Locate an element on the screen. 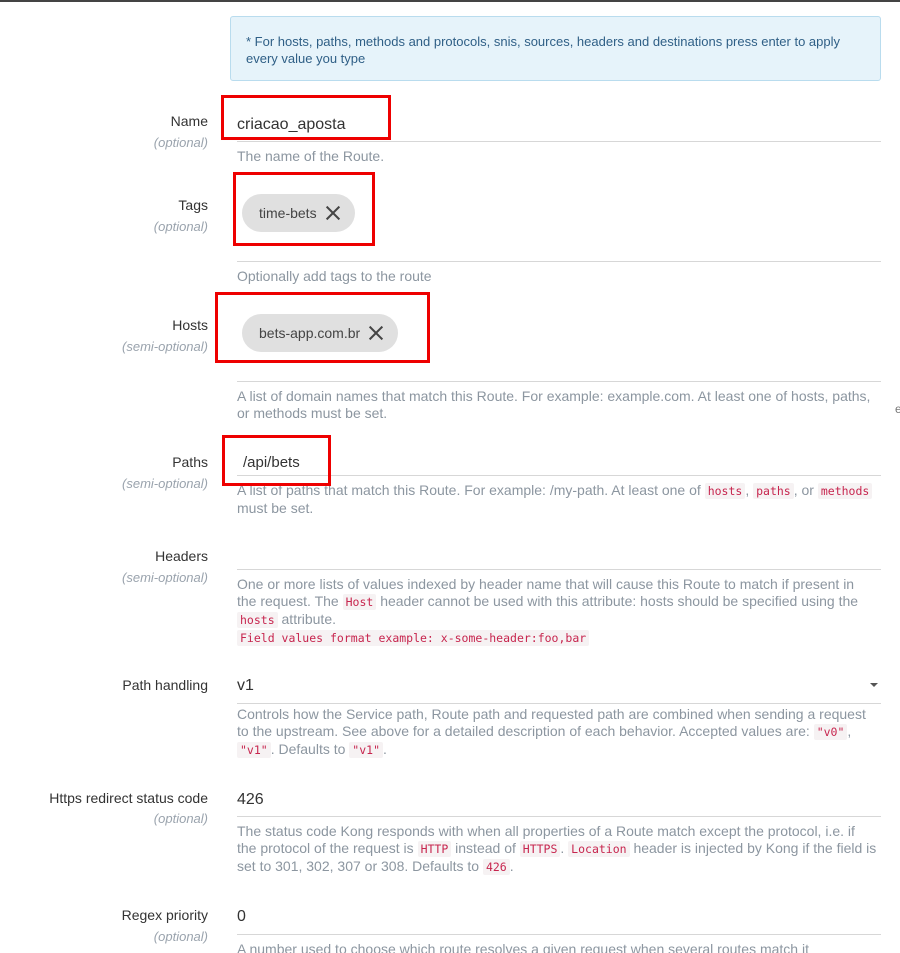 The width and height of the screenshot is (900, 953). name-optional: (optional) is located at coordinates (180, 142).